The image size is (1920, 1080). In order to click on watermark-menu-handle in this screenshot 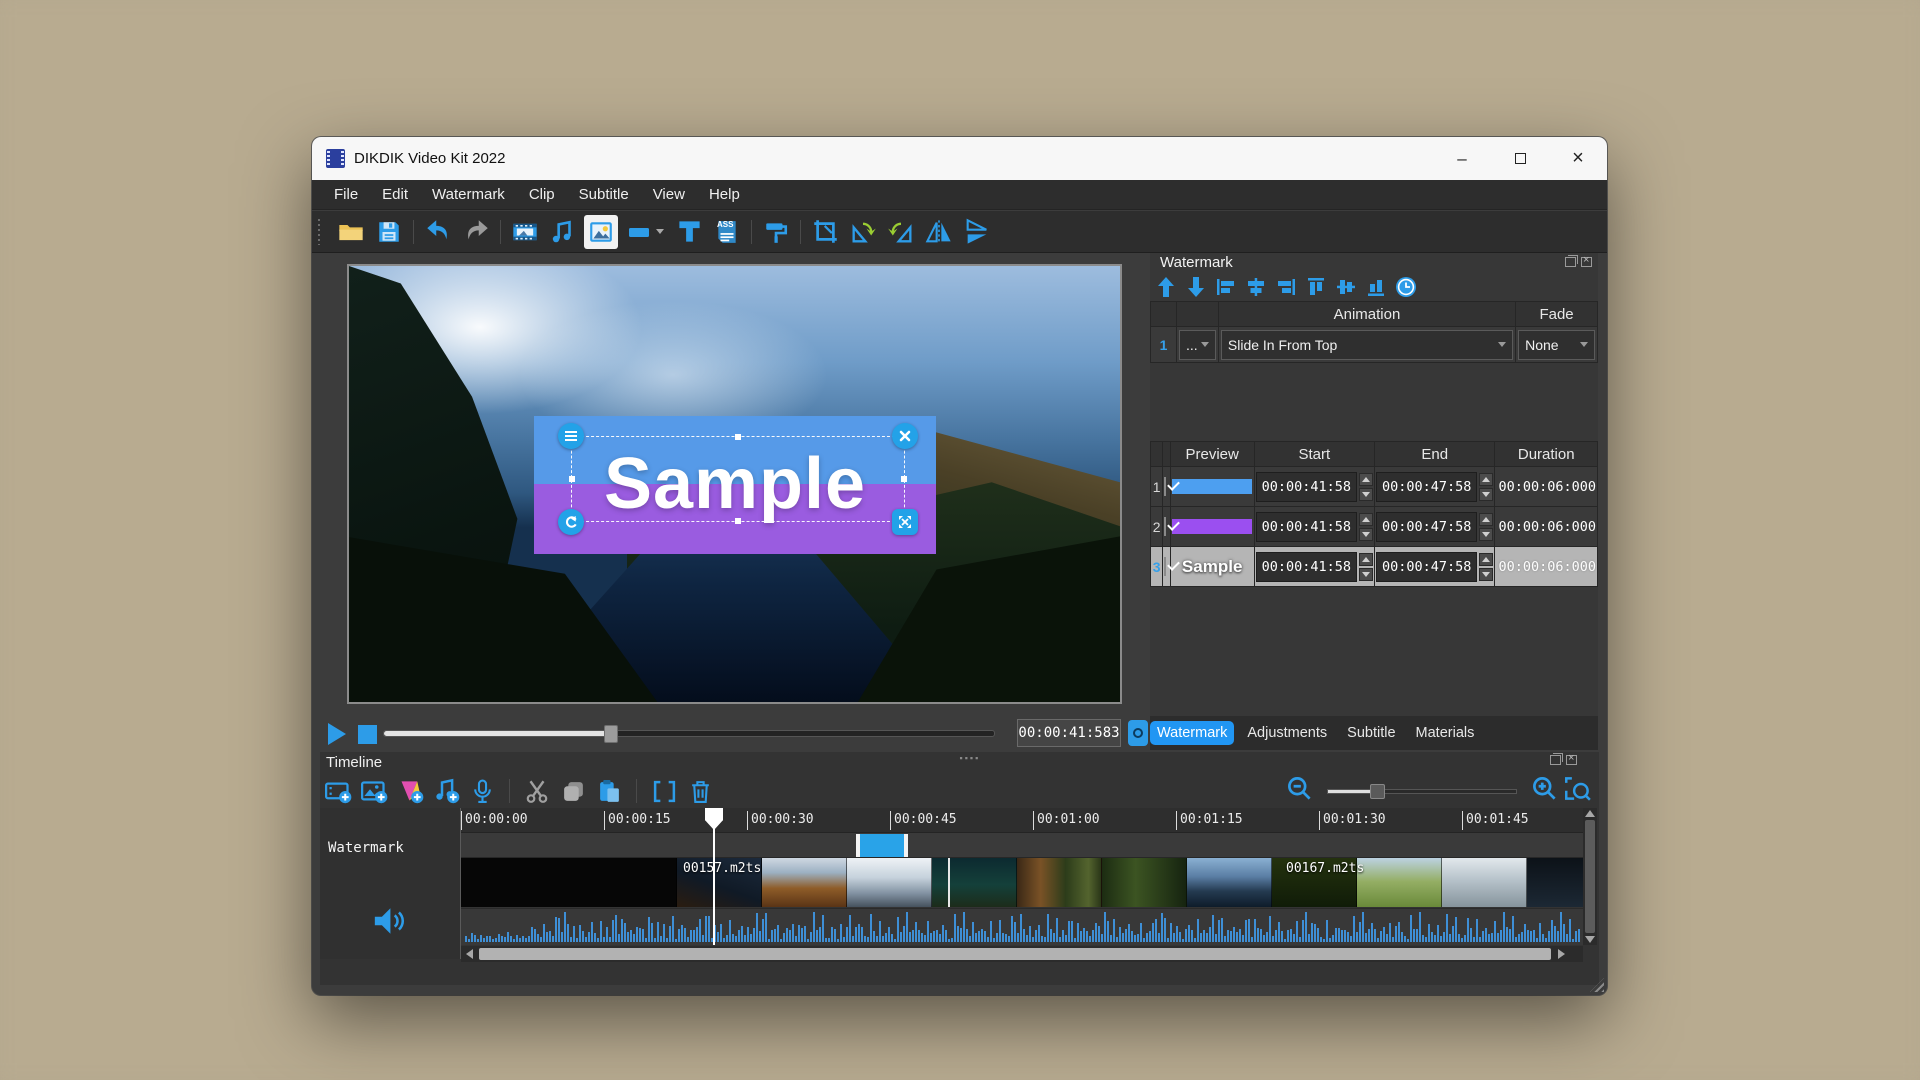, I will do `click(571, 436)`.